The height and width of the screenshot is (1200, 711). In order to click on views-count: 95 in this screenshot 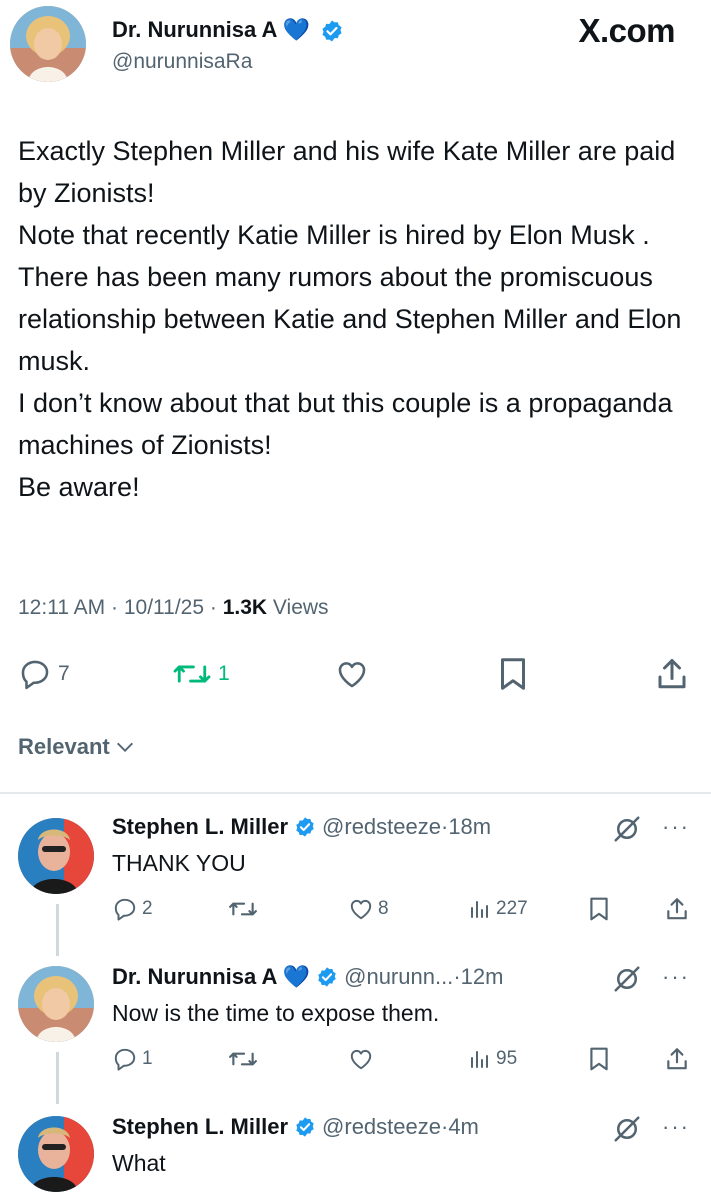, I will do `click(507, 1058)`.